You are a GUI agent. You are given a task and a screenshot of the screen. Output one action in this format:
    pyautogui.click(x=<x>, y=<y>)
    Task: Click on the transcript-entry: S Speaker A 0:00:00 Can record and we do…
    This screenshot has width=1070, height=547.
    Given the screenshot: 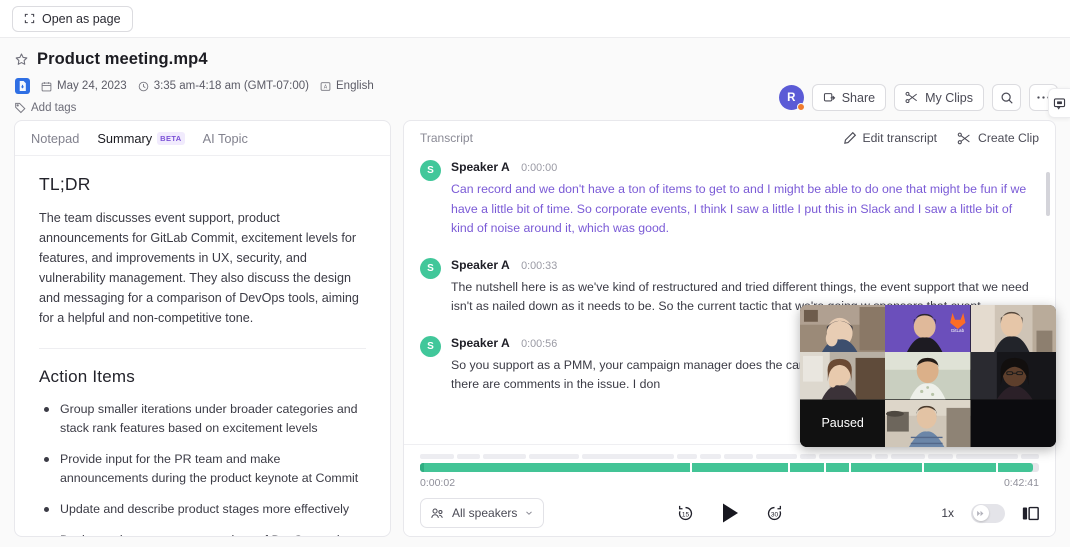 What is the action you would take?
    pyautogui.click(x=726, y=198)
    